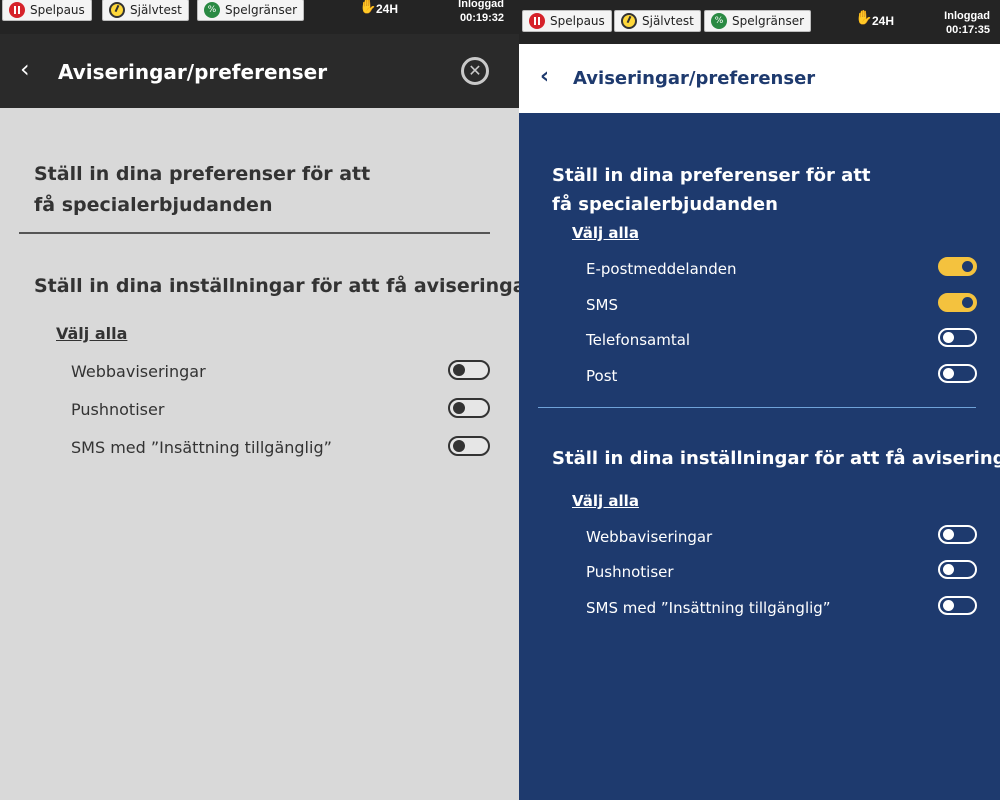  I want to click on option-label-post: Post, so click(602, 376).